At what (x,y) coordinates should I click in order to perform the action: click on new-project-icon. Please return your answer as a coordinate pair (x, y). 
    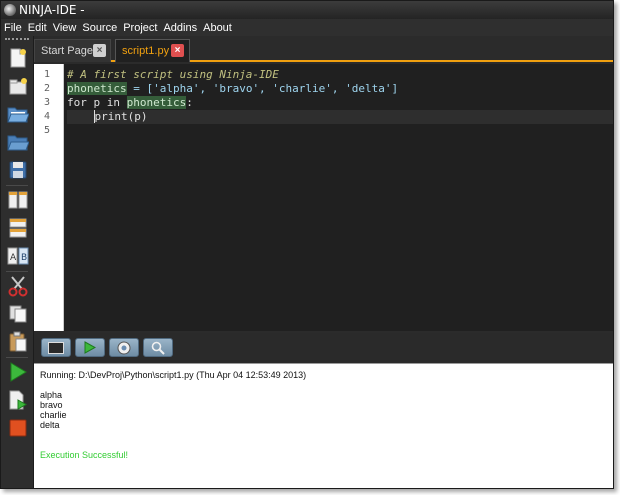
    Looking at the image, I should click on (18, 86).